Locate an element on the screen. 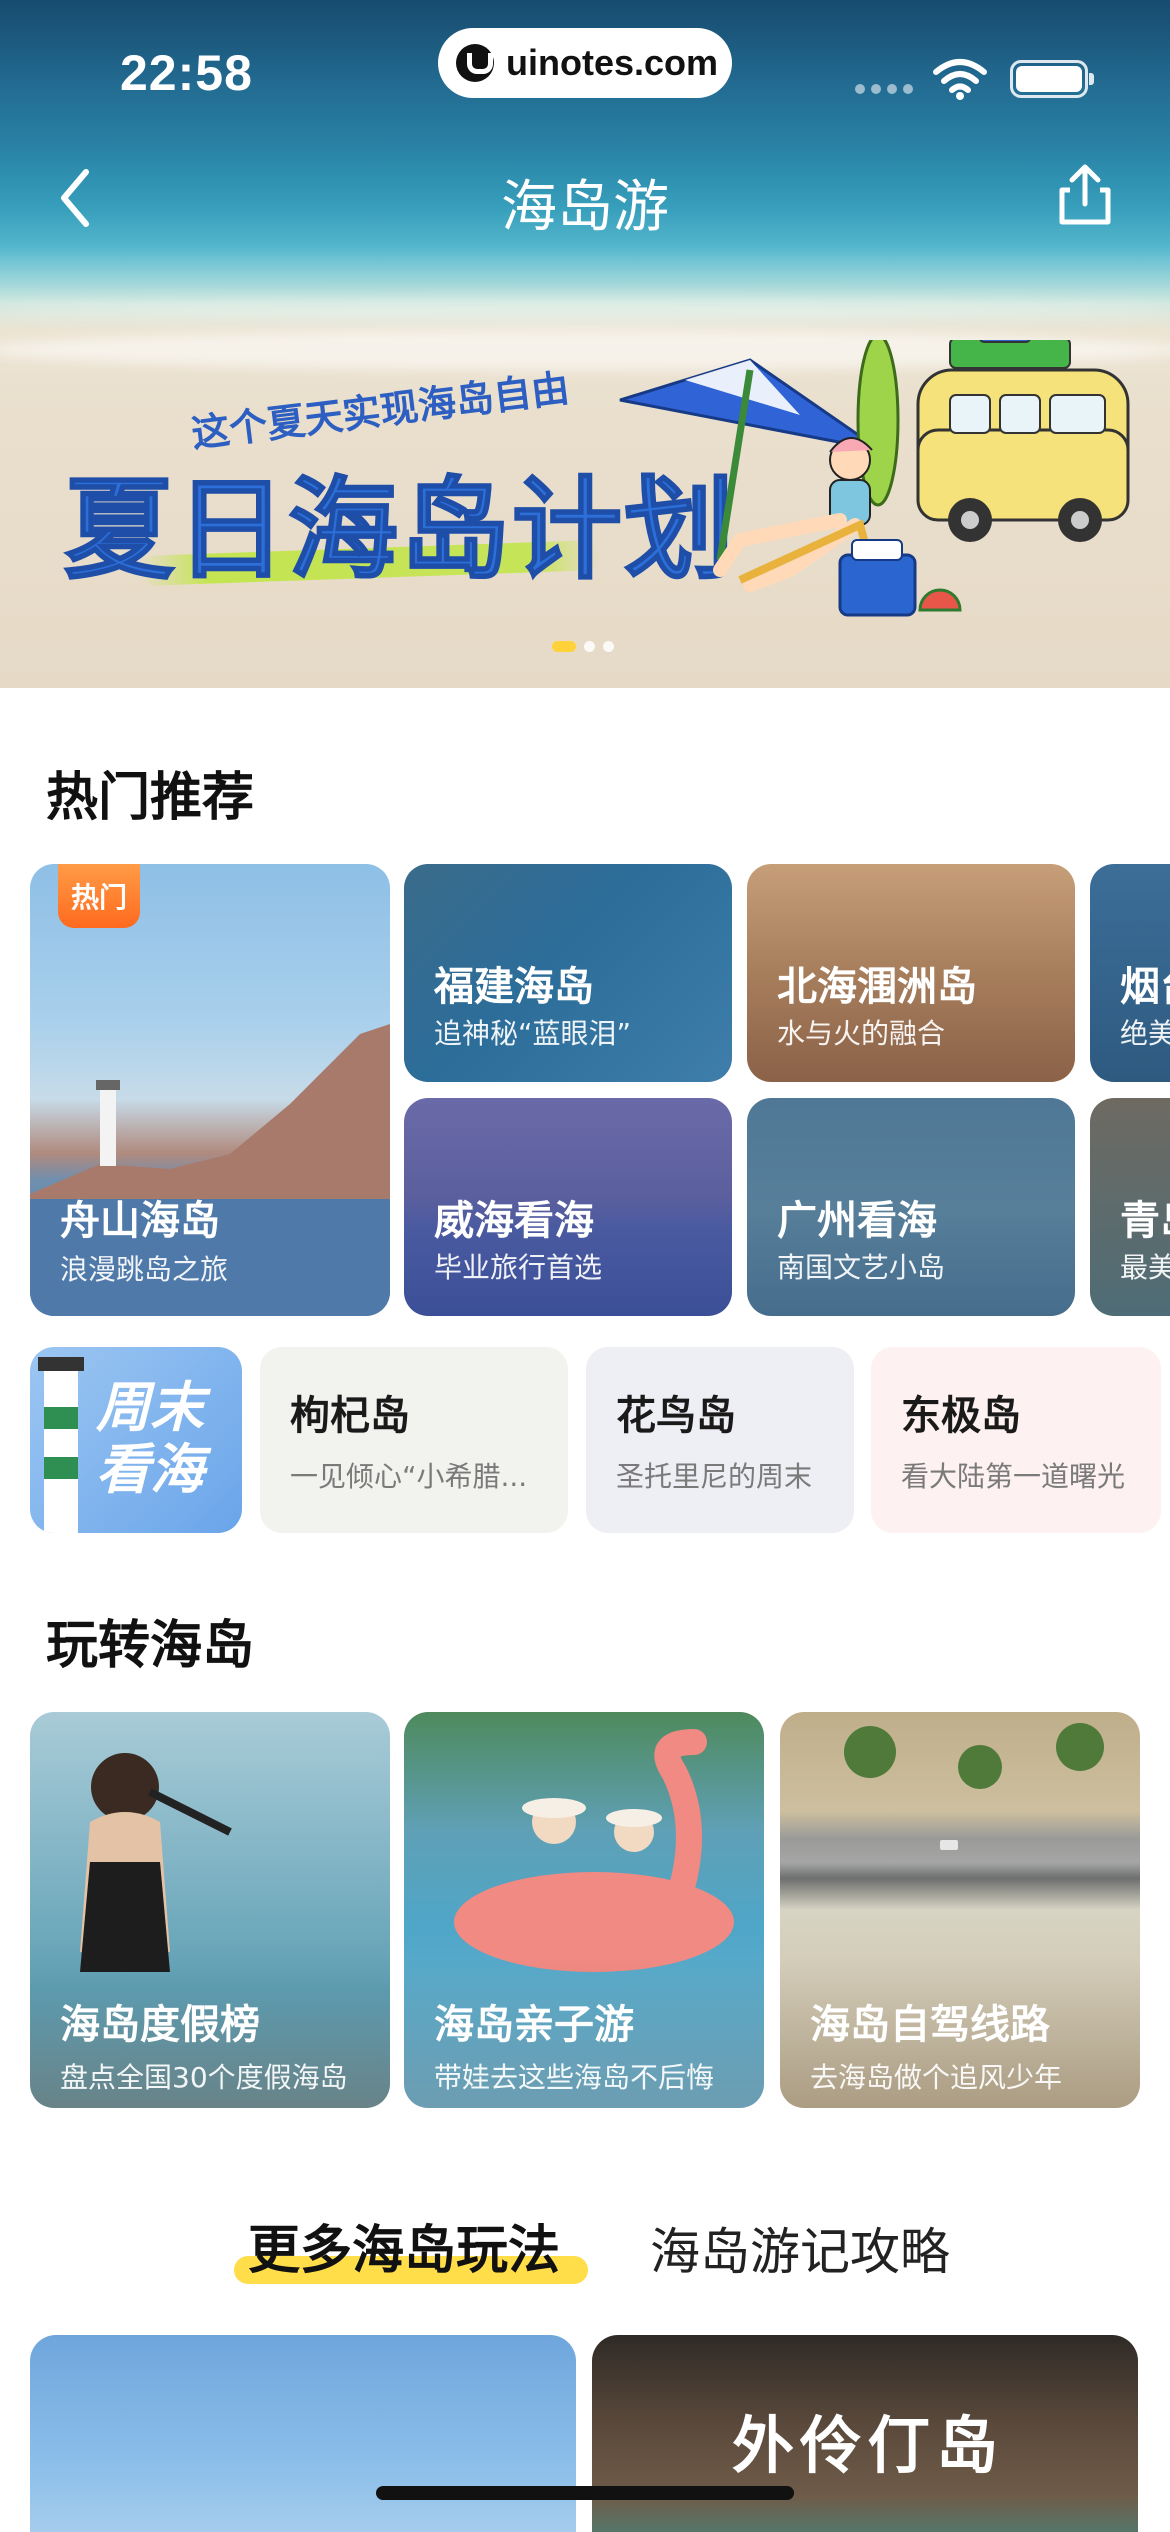 This screenshot has height=2532, width=1170. weekend-label-line1: 周末 is located at coordinates (150, 1407).